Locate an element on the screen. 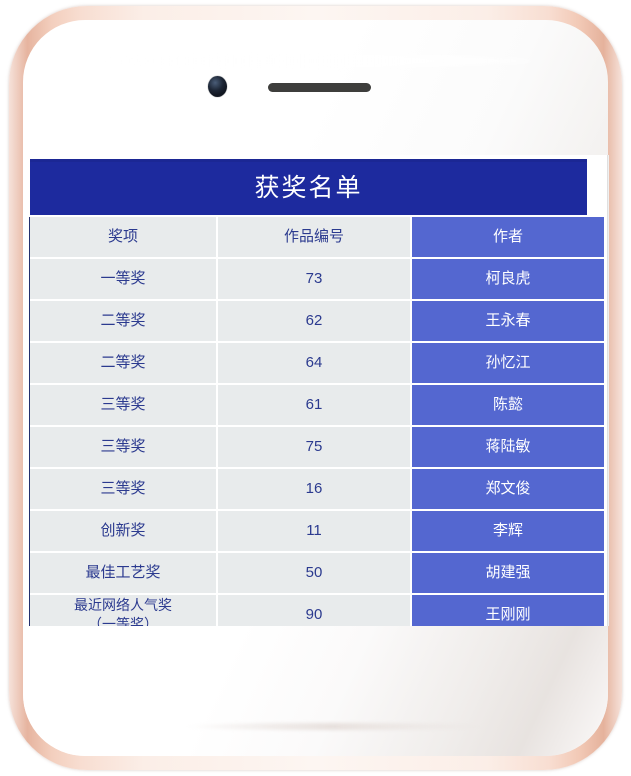 This screenshot has width=631, height=776. cell-number: 16 is located at coordinates (315, 490).